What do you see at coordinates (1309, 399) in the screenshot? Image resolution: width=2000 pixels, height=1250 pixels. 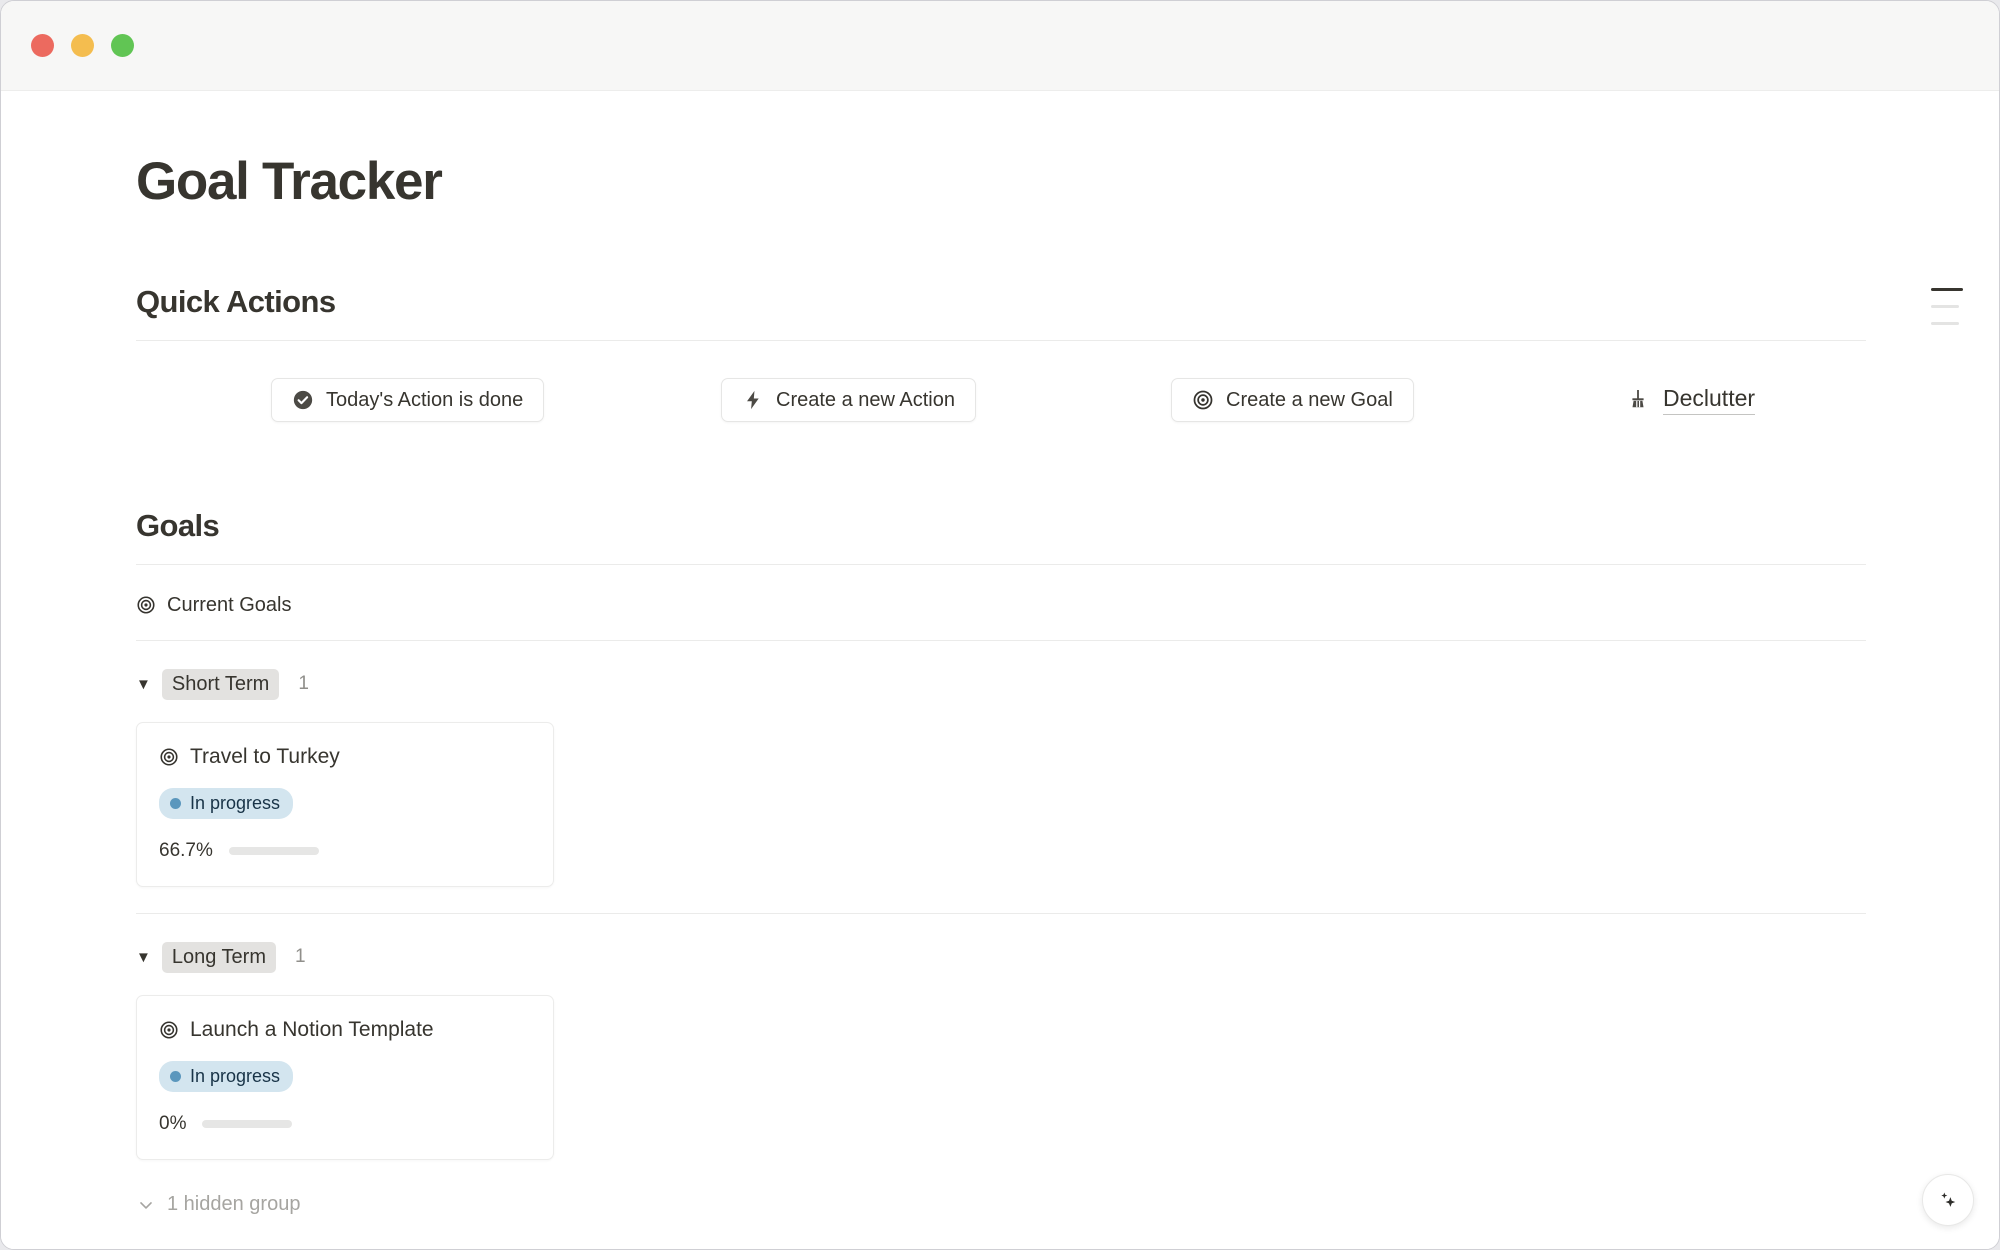 I see `button-label: Create a new Goal` at bounding box center [1309, 399].